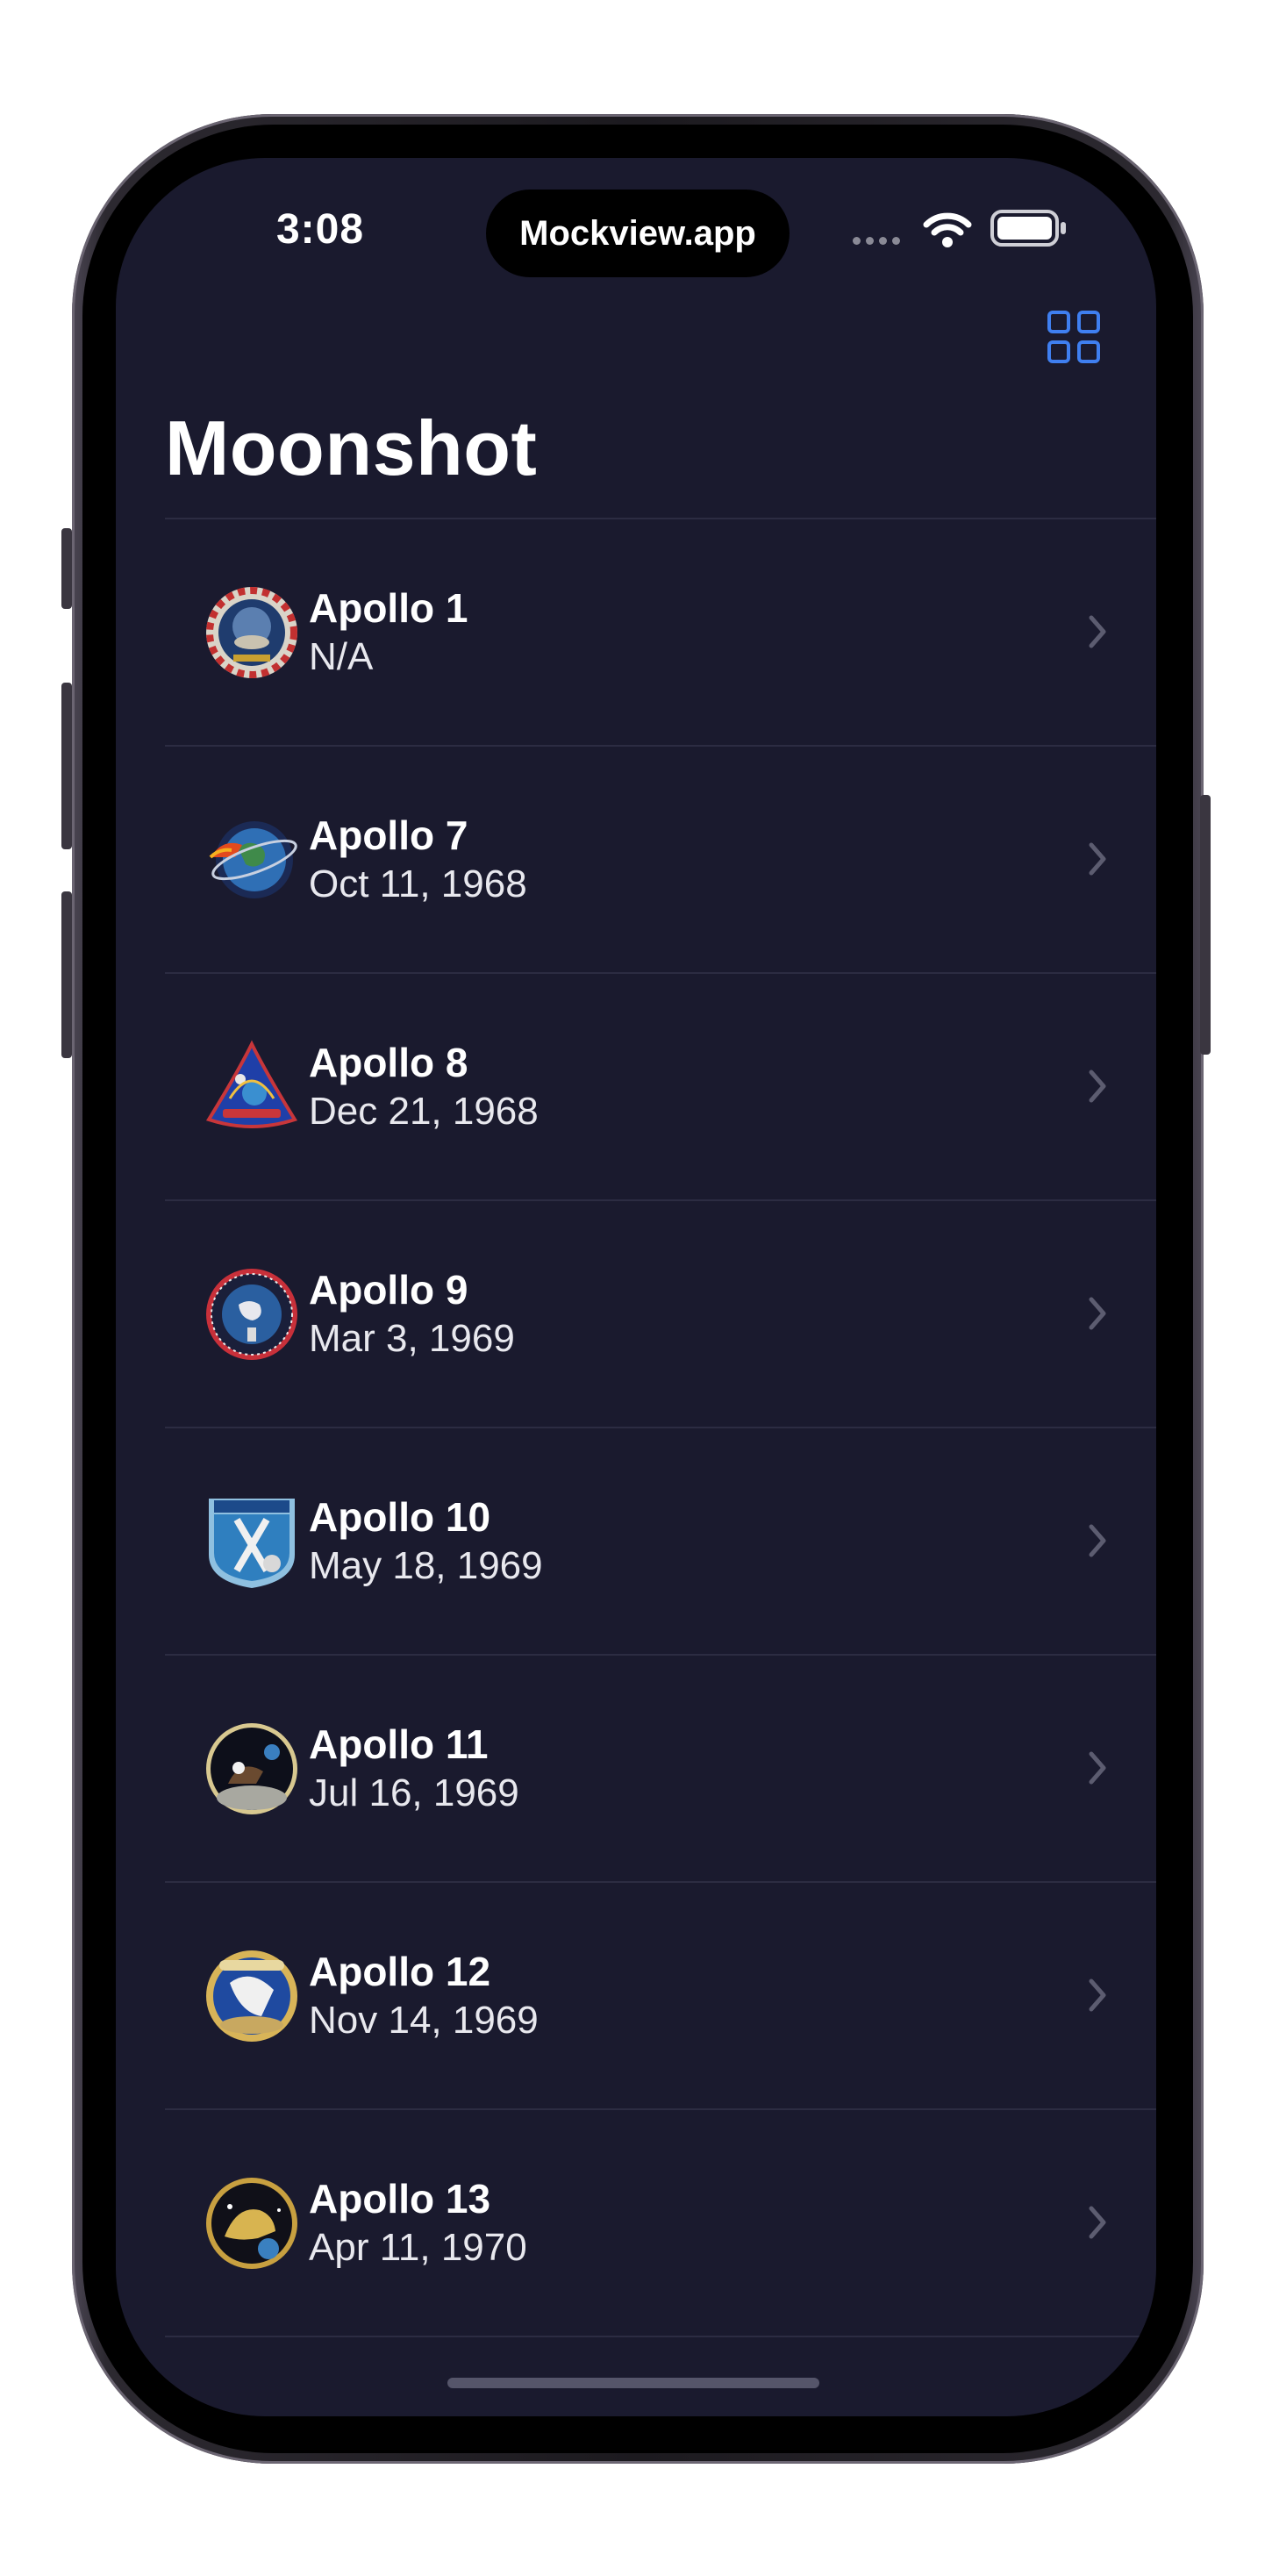 This screenshot has height=2576, width=1272. Describe the element at coordinates (660, 1314) in the screenshot. I see `mission-row-apollo-9: Apollo 9 Mar 3, 1969` at that location.